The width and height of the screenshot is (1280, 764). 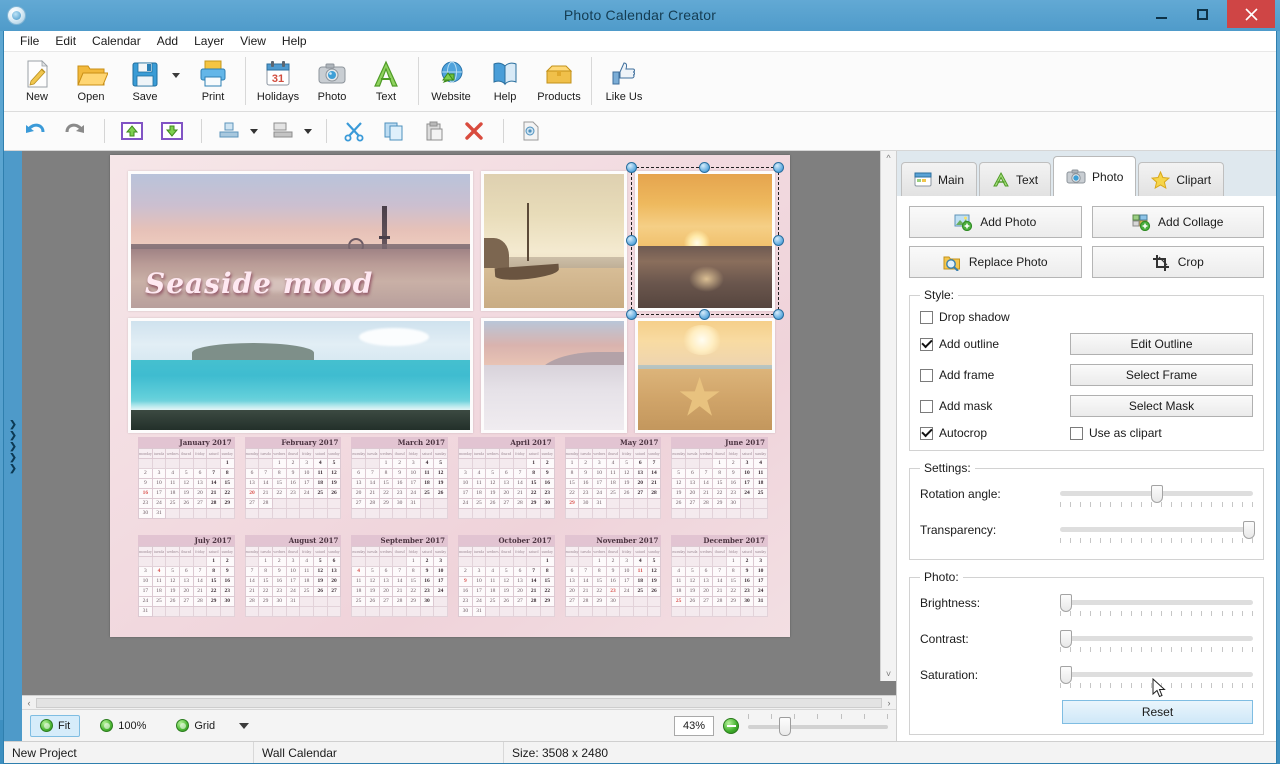 What do you see at coordinates (939, 179) in the screenshot?
I see `tab-main: Main` at bounding box center [939, 179].